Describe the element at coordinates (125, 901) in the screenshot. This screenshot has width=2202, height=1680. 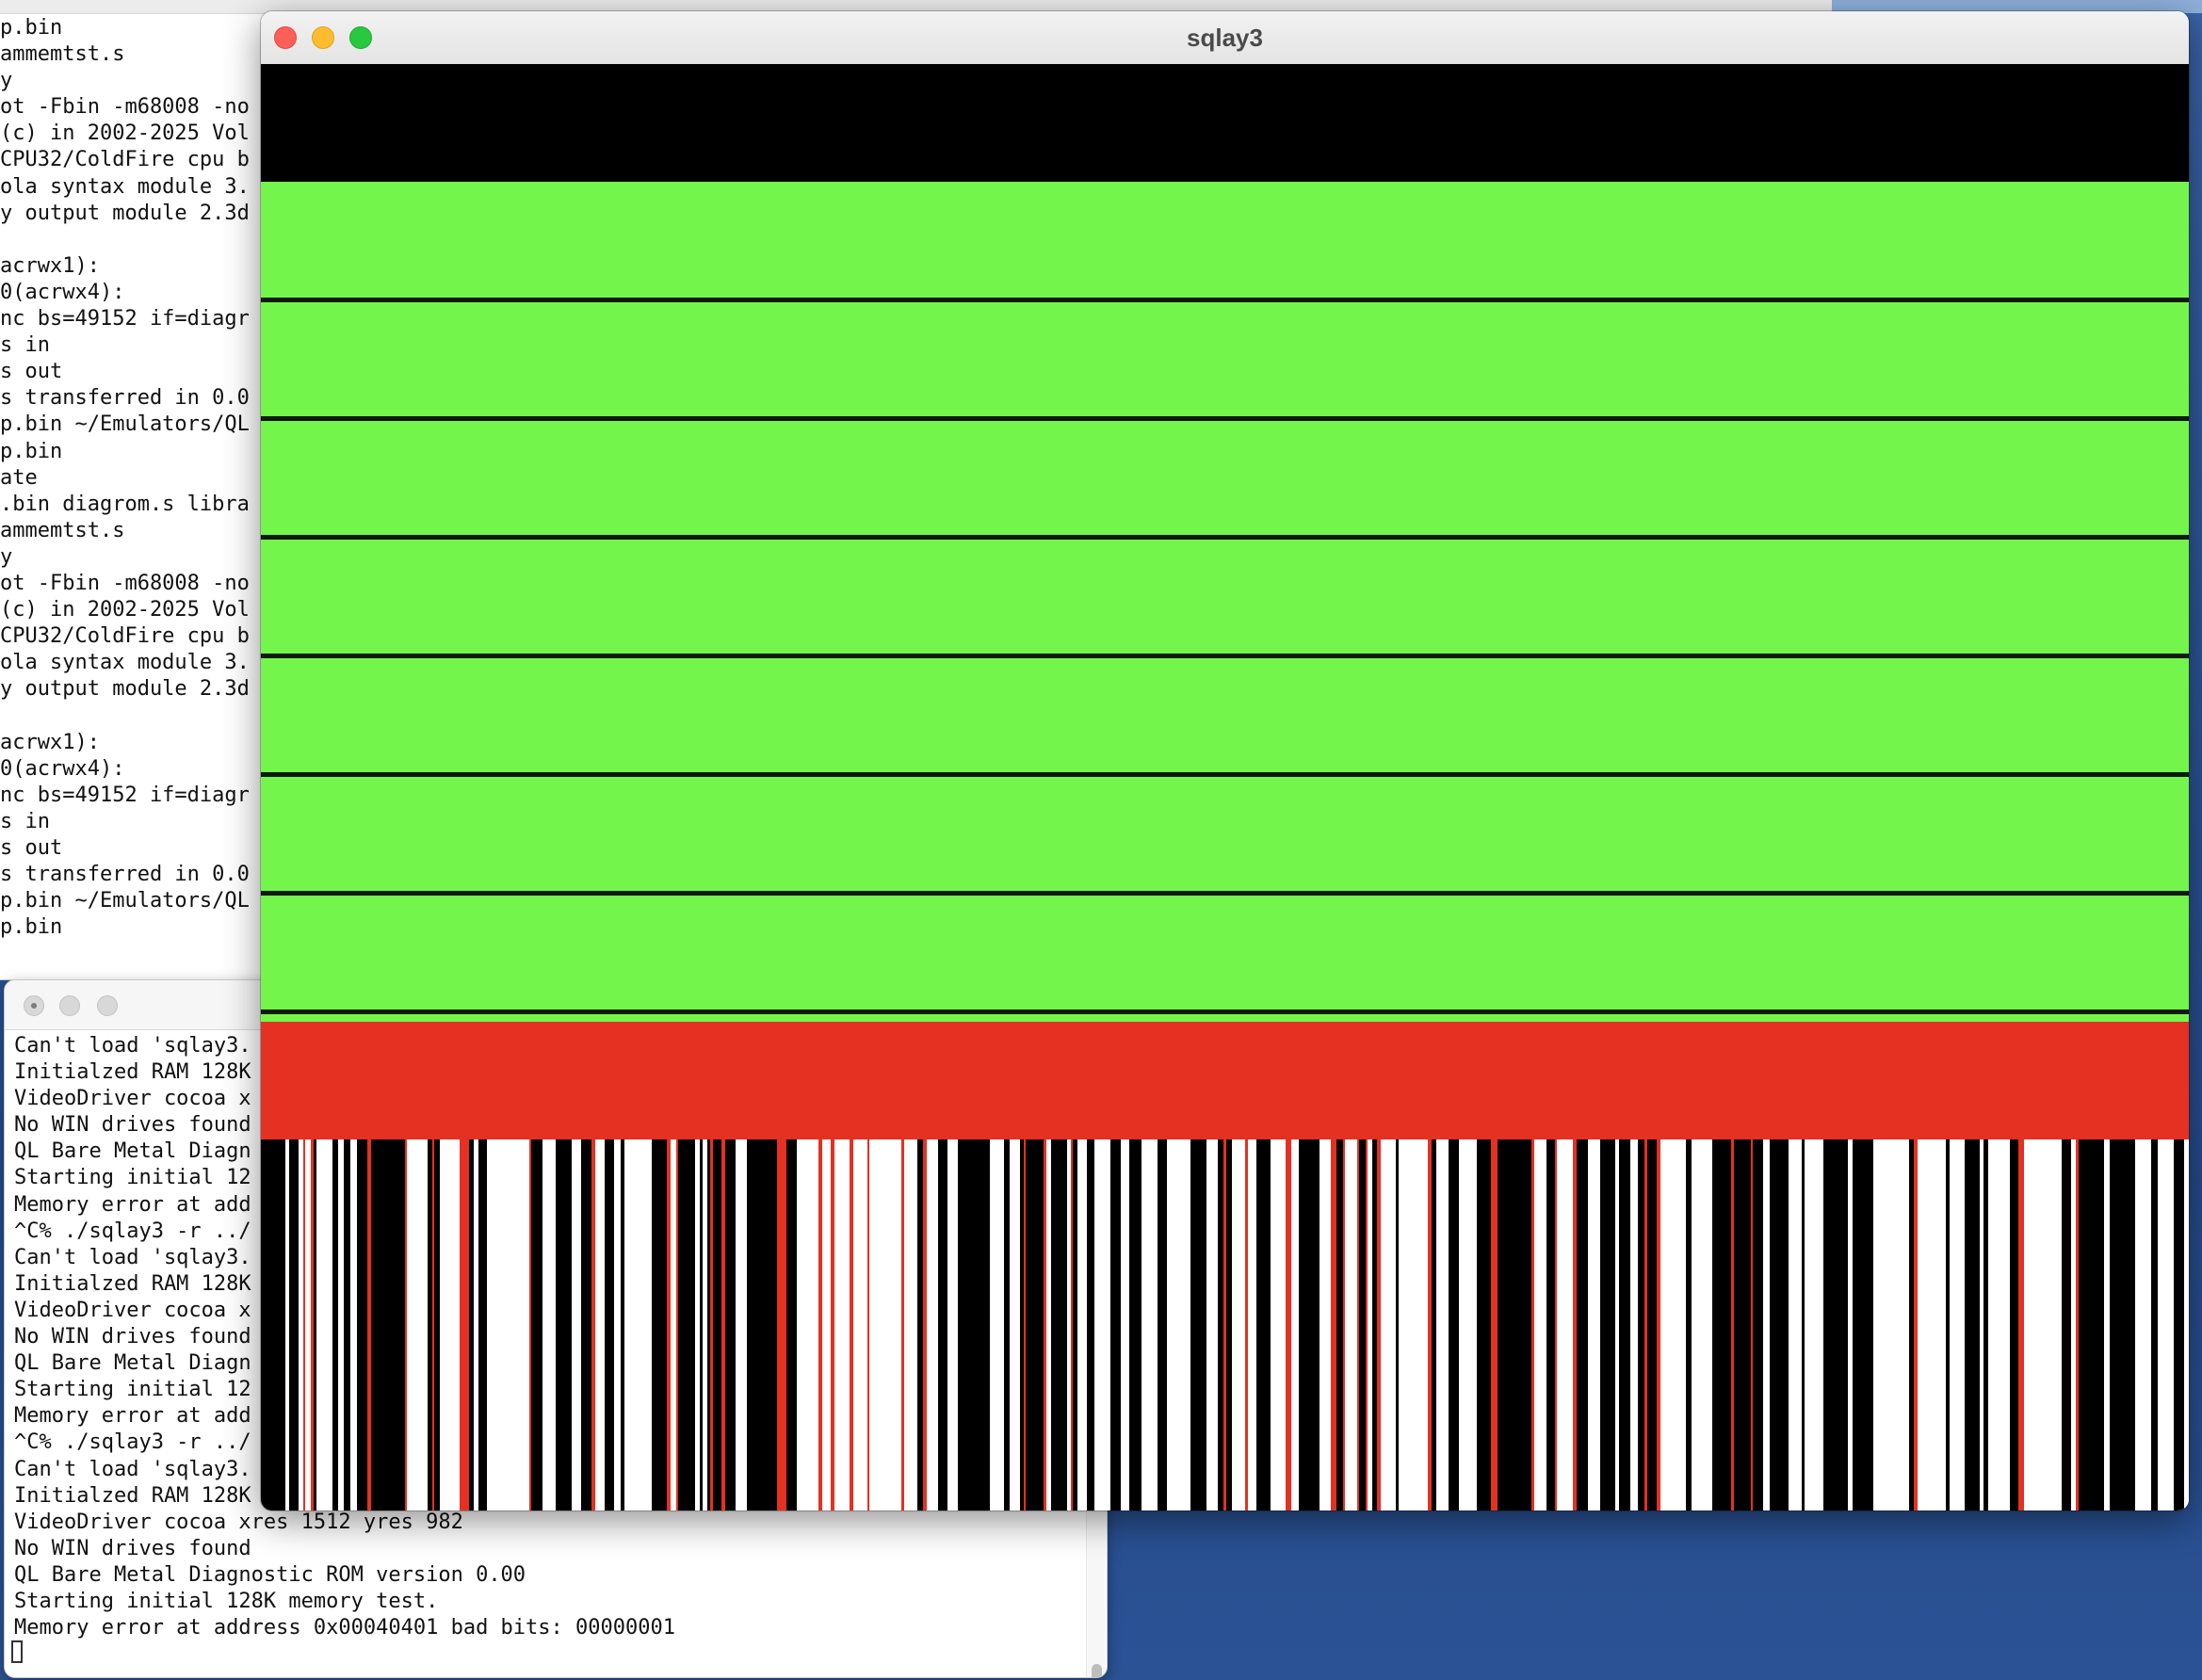
I see `back-terminal-line: p.bin ~/Emulators/QL` at that location.